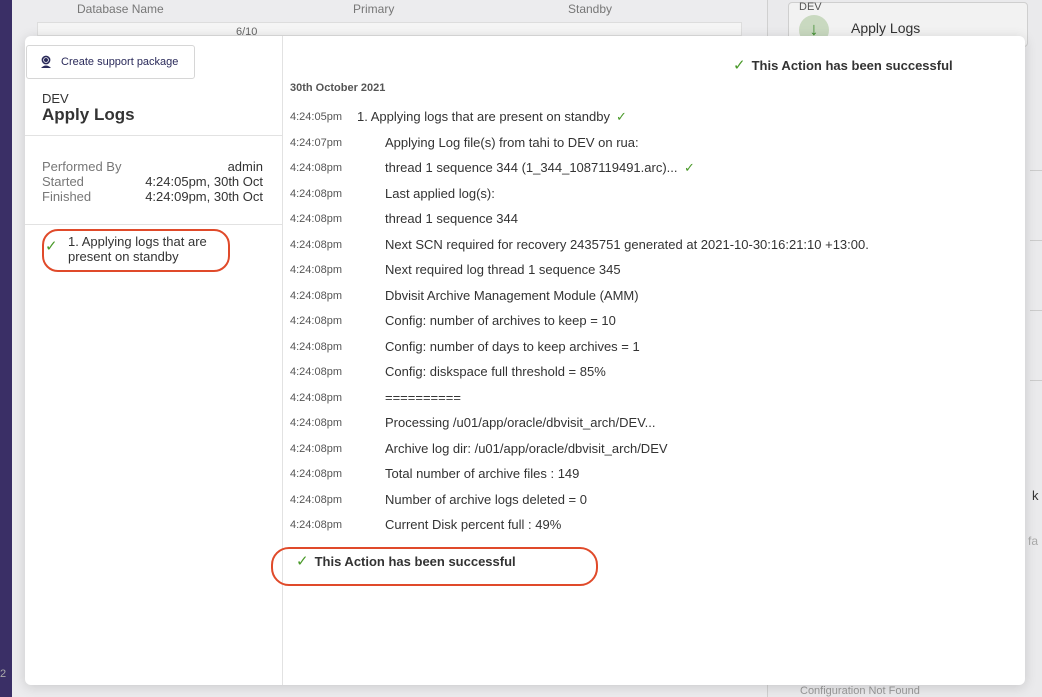  What do you see at coordinates (316, 142) in the screenshot?
I see `log-time: 4:24:07pm` at bounding box center [316, 142].